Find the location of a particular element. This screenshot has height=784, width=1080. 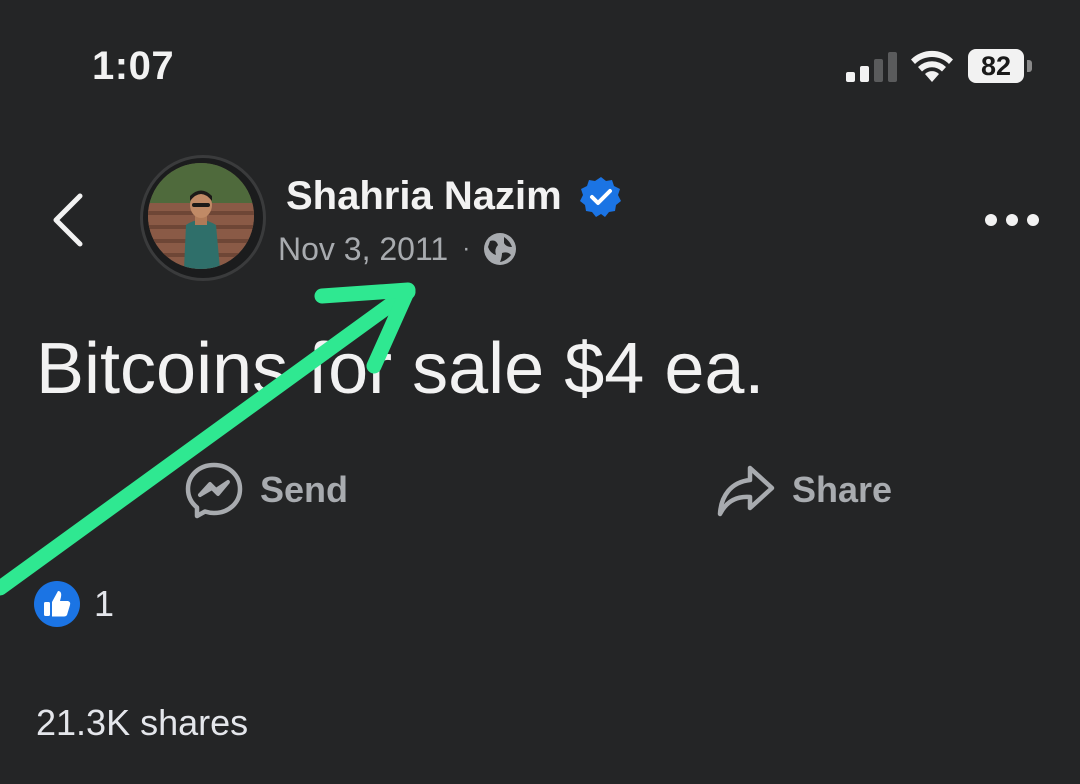

status-time: 1:07 is located at coordinates (133, 66).